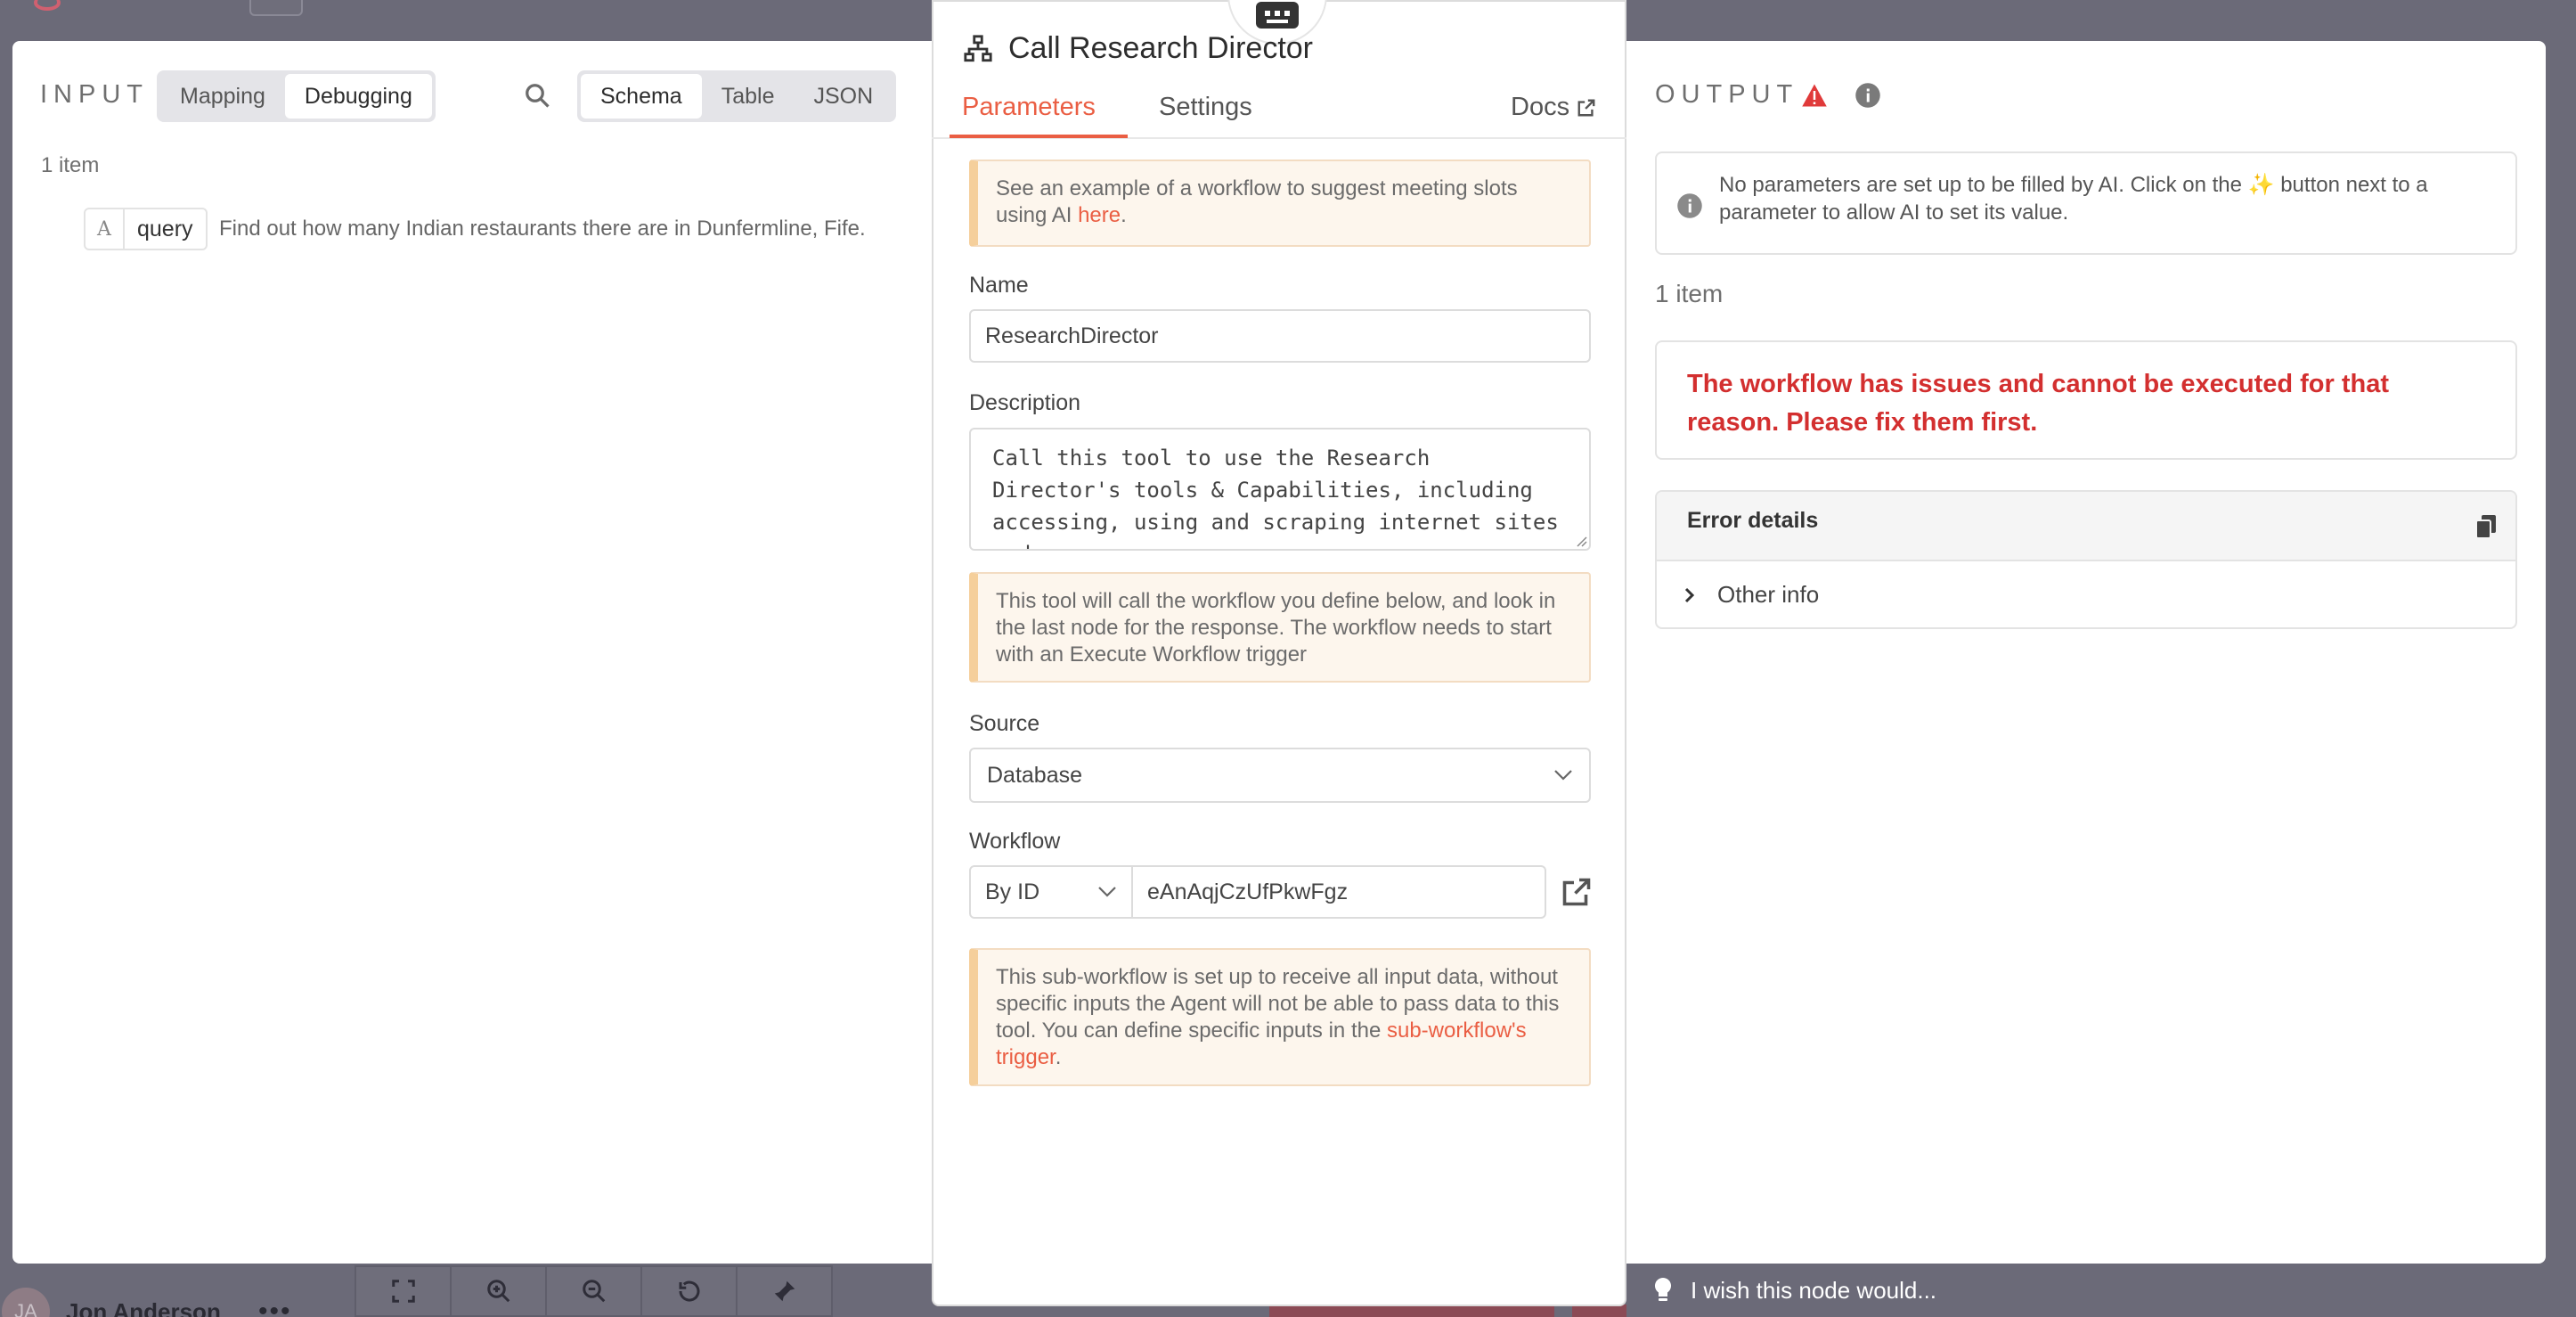 Image resolution: width=2576 pixels, height=1317 pixels. Describe the element at coordinates (70, 165) in the screenshot. I see `input-items-count: 1 item` at that location.